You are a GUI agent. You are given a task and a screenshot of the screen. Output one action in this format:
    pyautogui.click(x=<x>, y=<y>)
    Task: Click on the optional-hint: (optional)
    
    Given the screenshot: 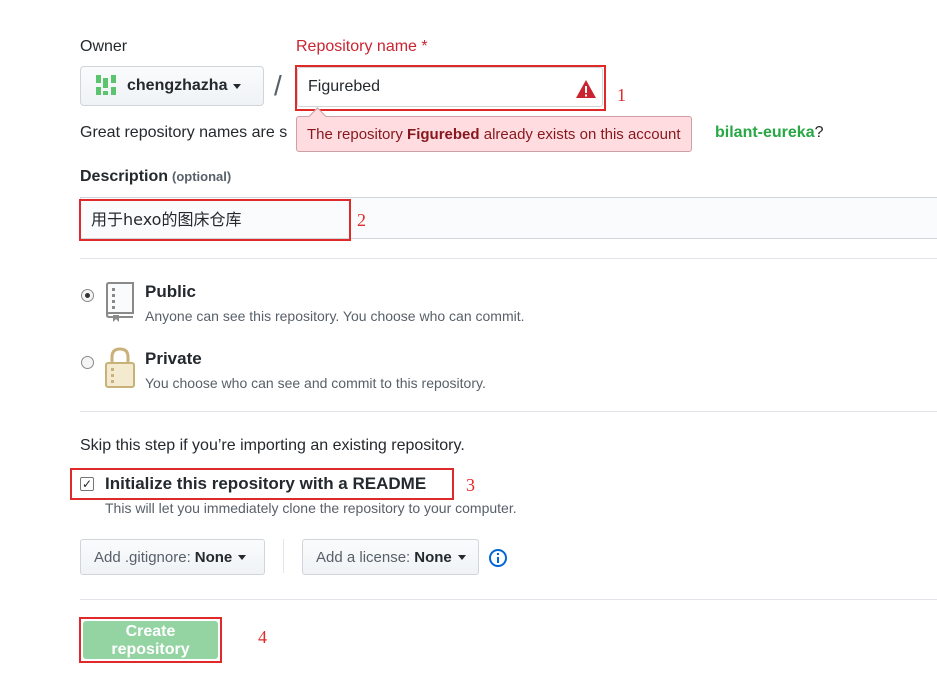 What is the action you would take?
    pyautogui.click(x=202, y=176)
    